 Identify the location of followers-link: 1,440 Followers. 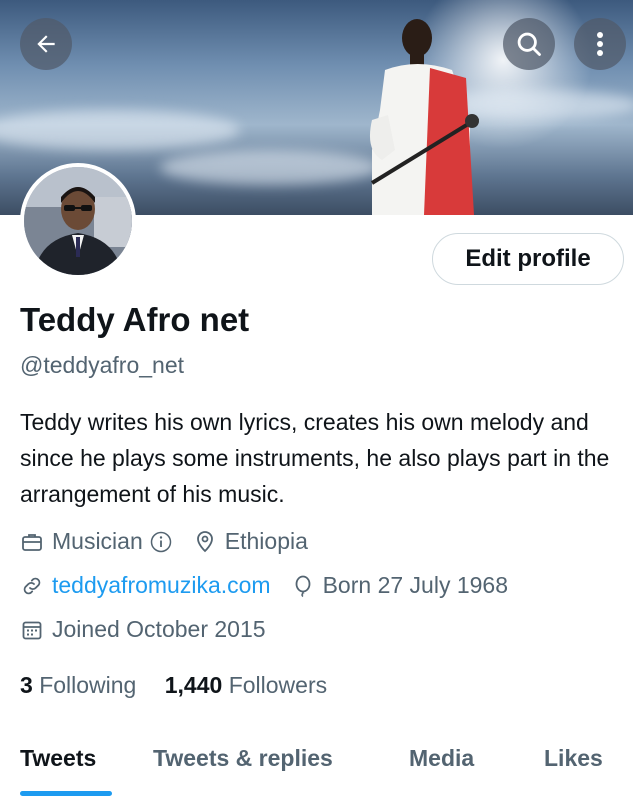
(246, 685).